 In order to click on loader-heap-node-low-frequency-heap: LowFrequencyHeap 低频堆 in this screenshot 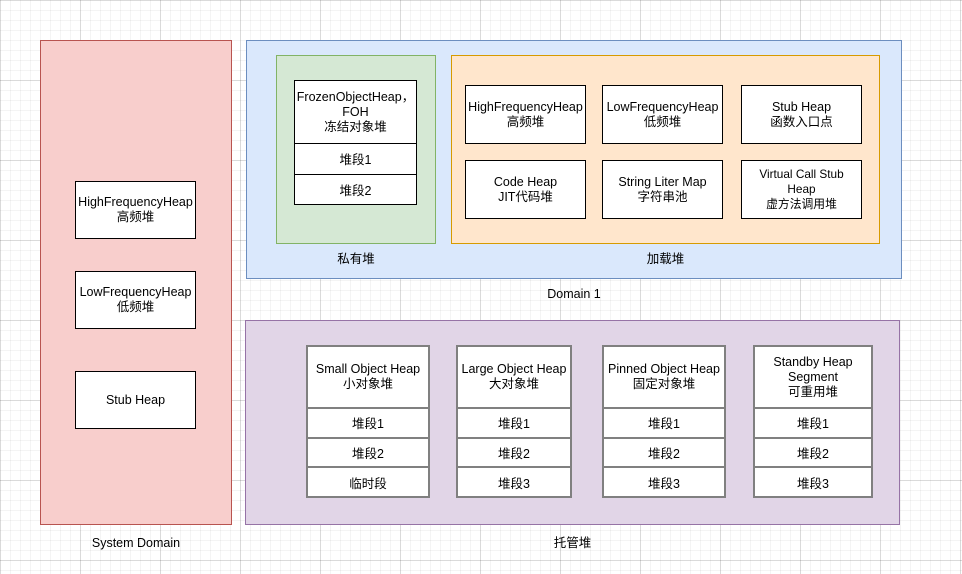, I will do `click(662, 114)`.